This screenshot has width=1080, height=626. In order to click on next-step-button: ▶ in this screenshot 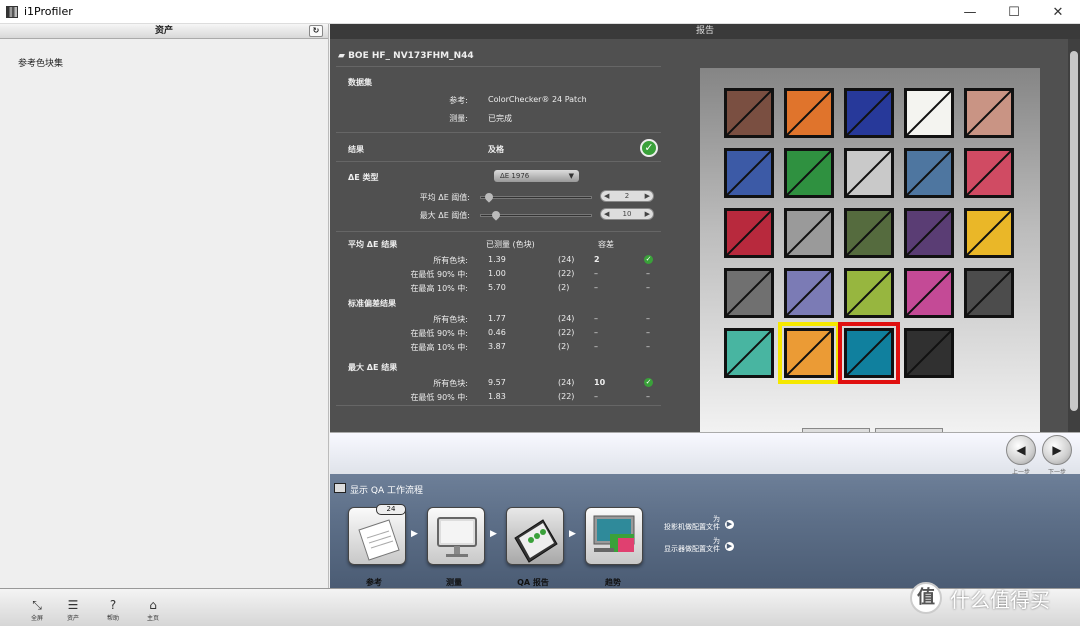, I will do `click(1057, 450)`.